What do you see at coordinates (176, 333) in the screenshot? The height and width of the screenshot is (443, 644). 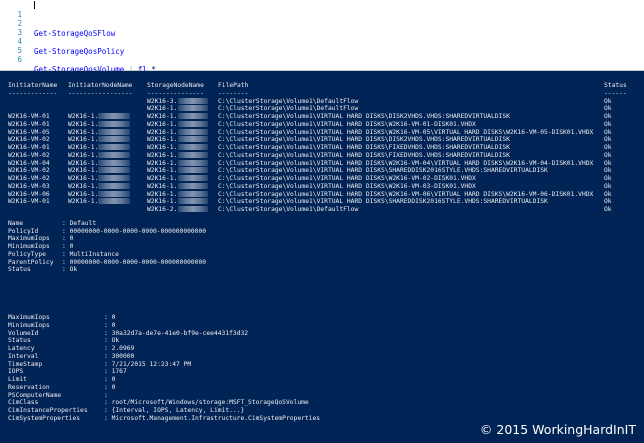 I see `property-value: : 30a32d7a-de7e-41e0-bf9e-cee4431f3d32` at bounding box center [176, 333].